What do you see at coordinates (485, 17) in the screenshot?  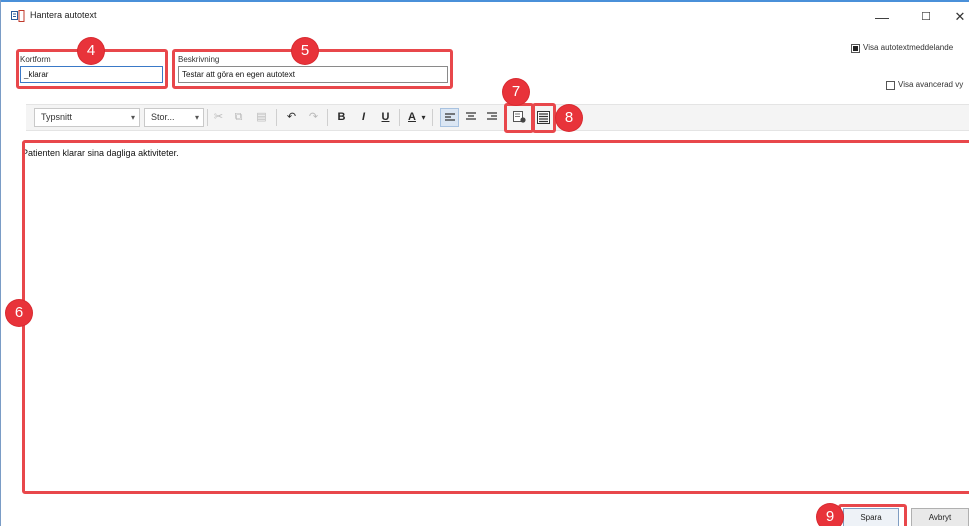 I see `title-bar` at bounding box center [485, 17].